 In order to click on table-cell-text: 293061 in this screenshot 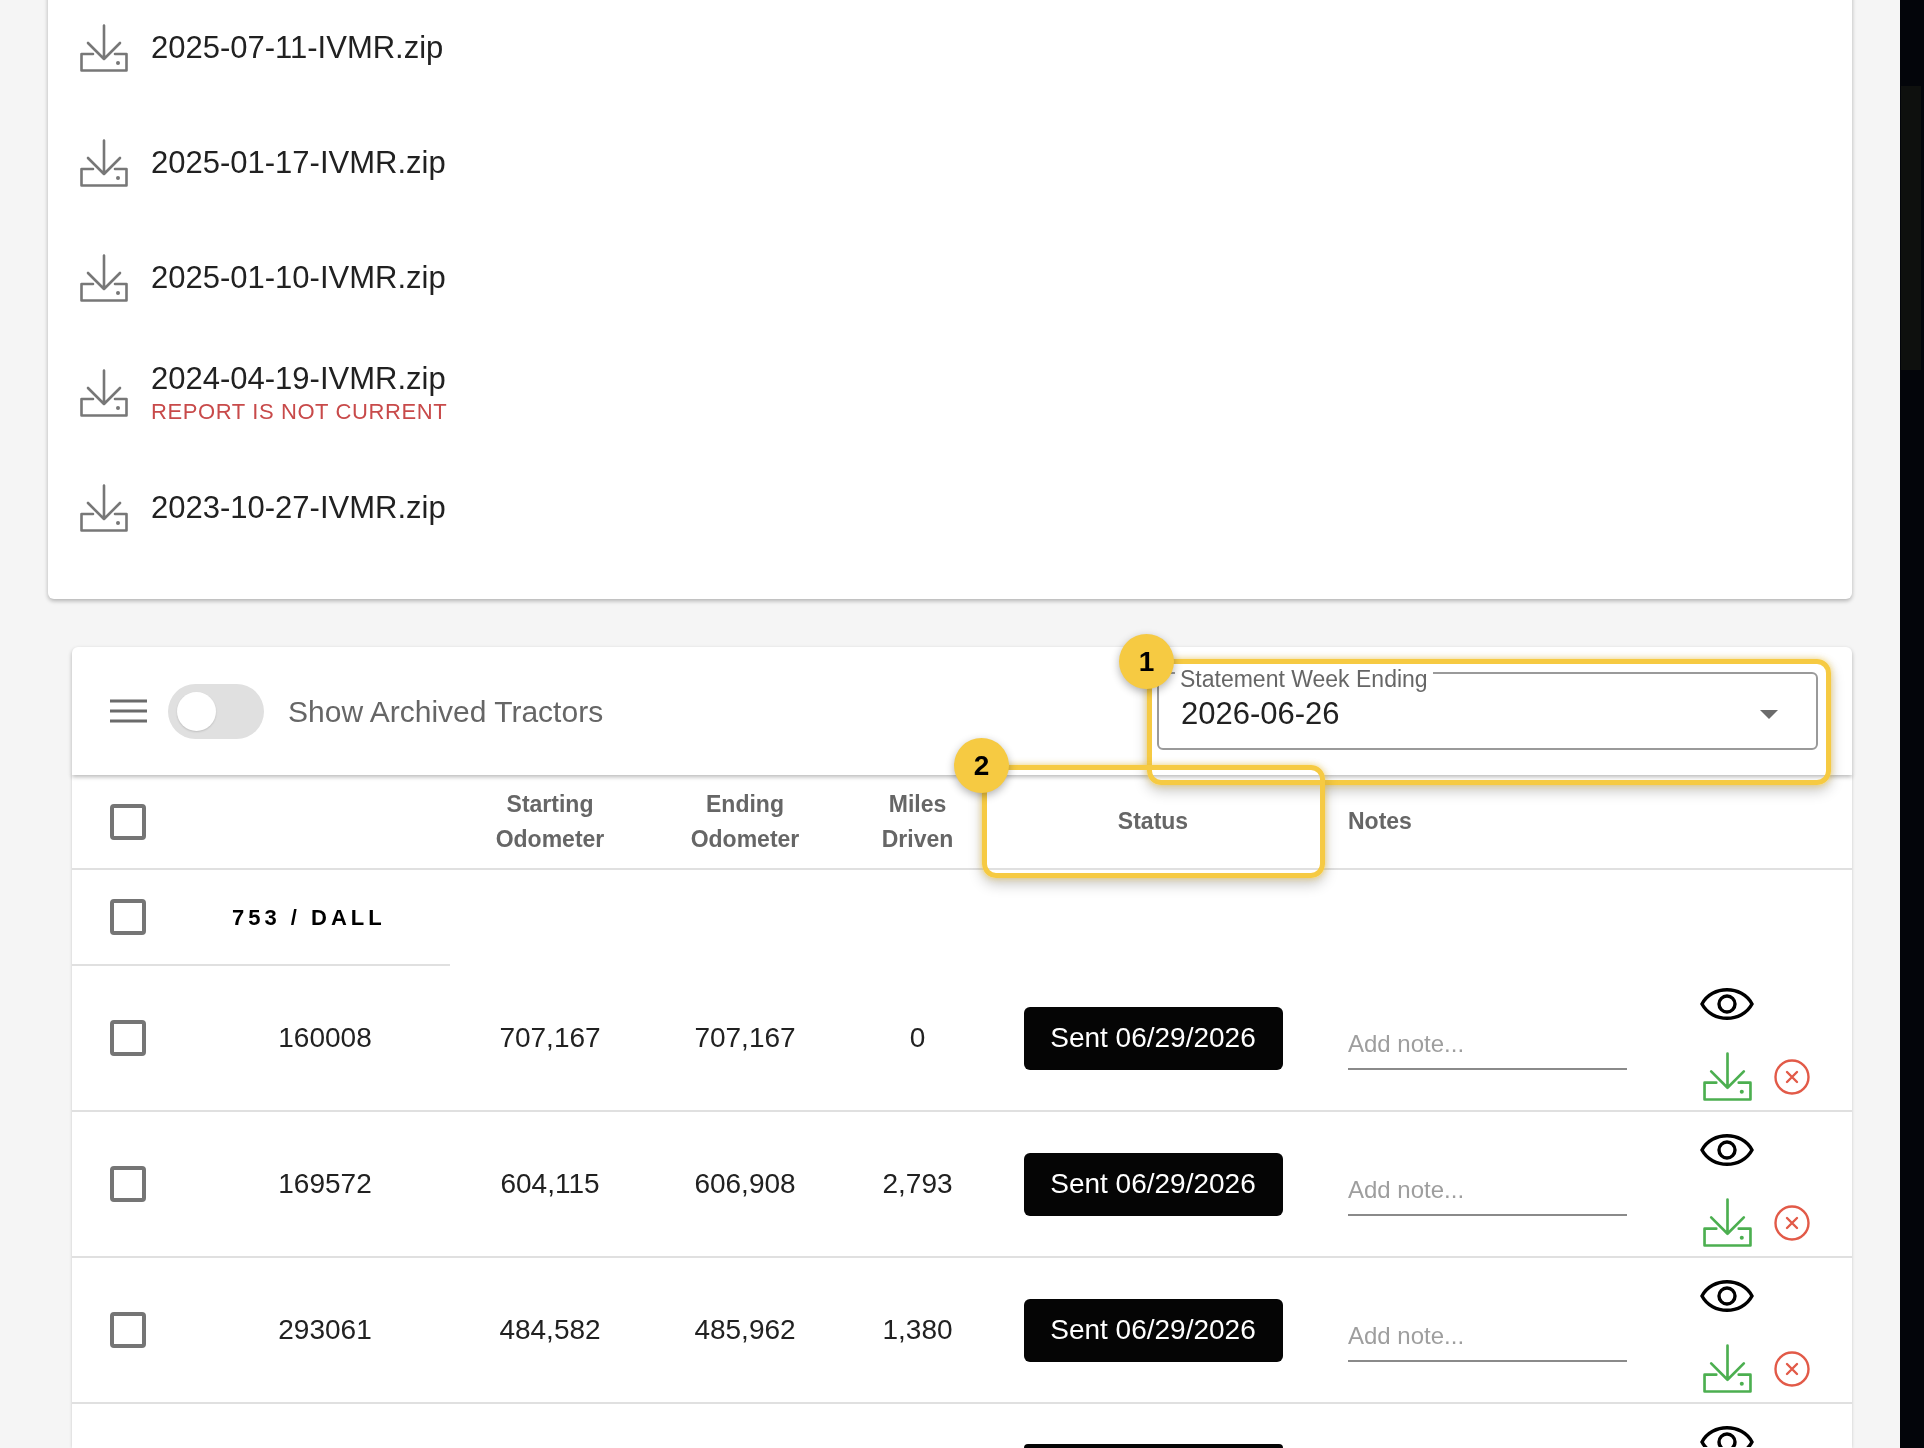, I will do `click(325, 1330)`.